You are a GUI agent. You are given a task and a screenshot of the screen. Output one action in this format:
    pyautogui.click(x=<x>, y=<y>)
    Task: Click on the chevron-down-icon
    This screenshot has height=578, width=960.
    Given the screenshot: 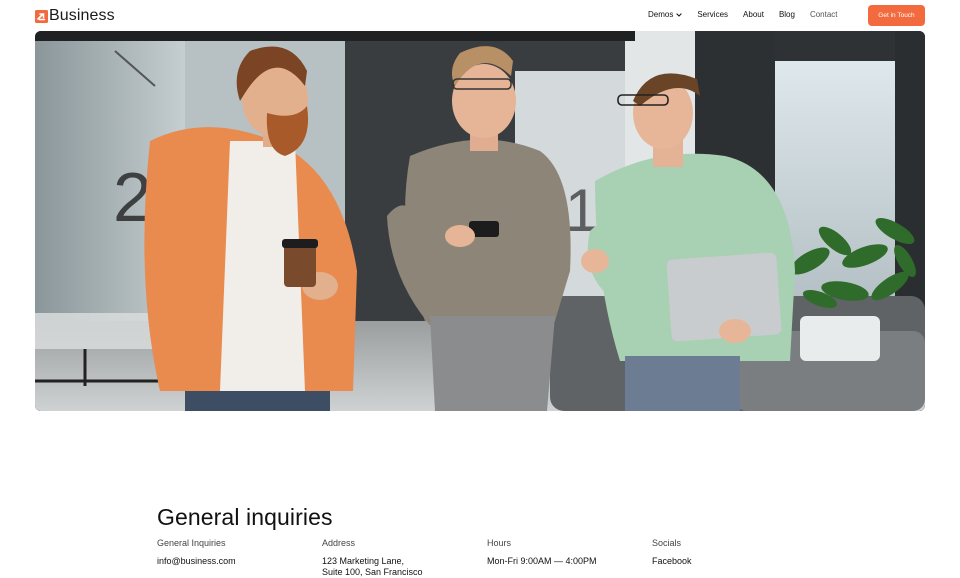 What is the action you would take?
    pyautogui.click(x=679, y=14)
    